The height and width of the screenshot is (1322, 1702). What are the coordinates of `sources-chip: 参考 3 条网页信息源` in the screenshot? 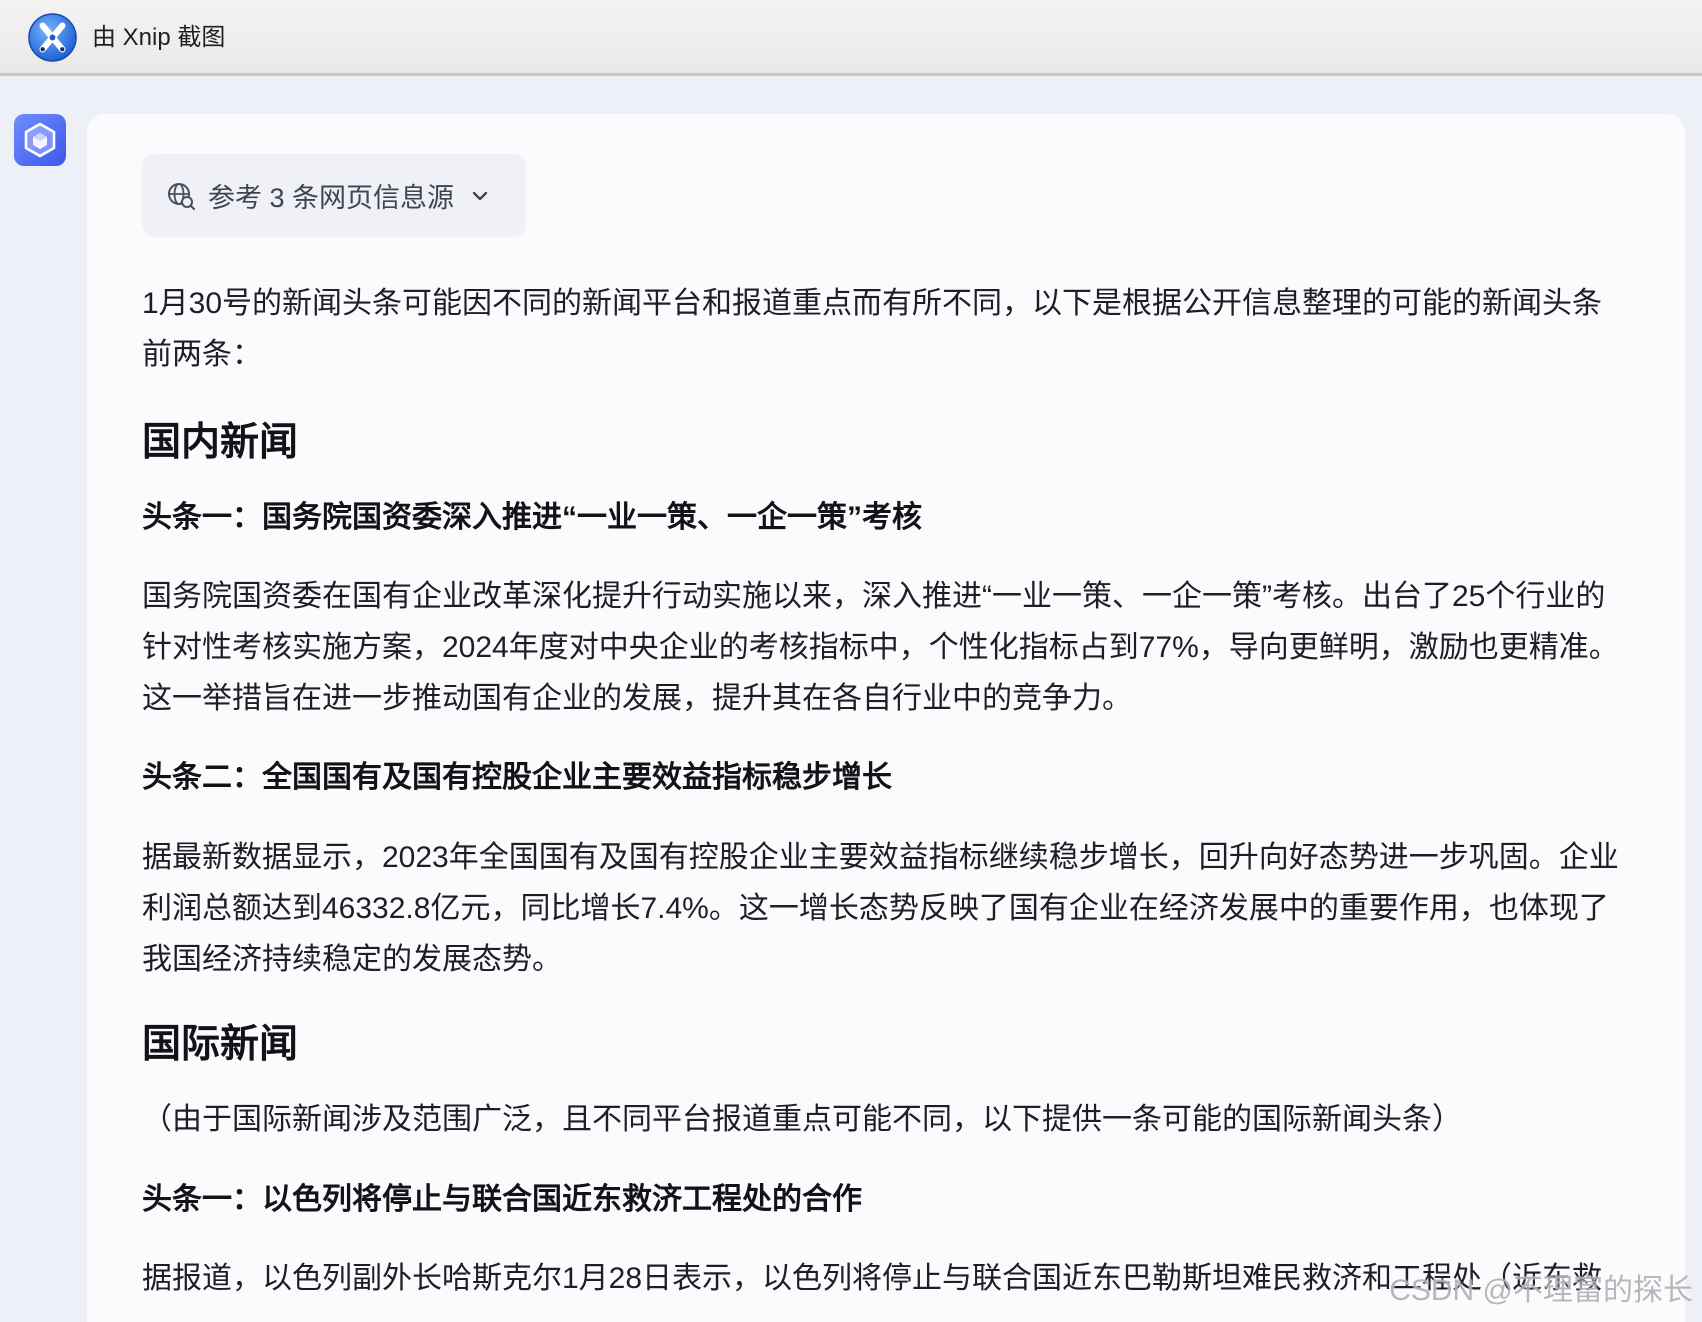 It's located at (334, 195).